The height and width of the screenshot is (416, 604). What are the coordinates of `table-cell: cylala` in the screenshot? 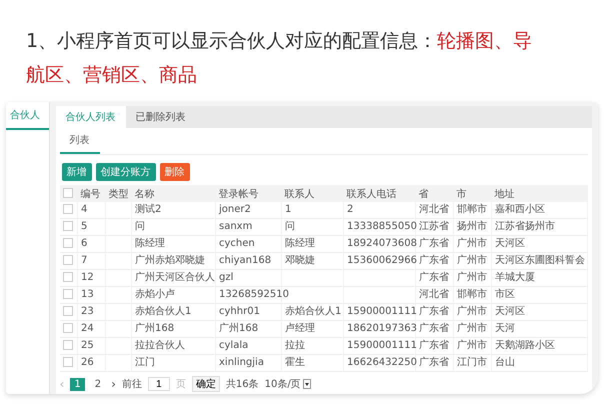 It's located at (233, 345).